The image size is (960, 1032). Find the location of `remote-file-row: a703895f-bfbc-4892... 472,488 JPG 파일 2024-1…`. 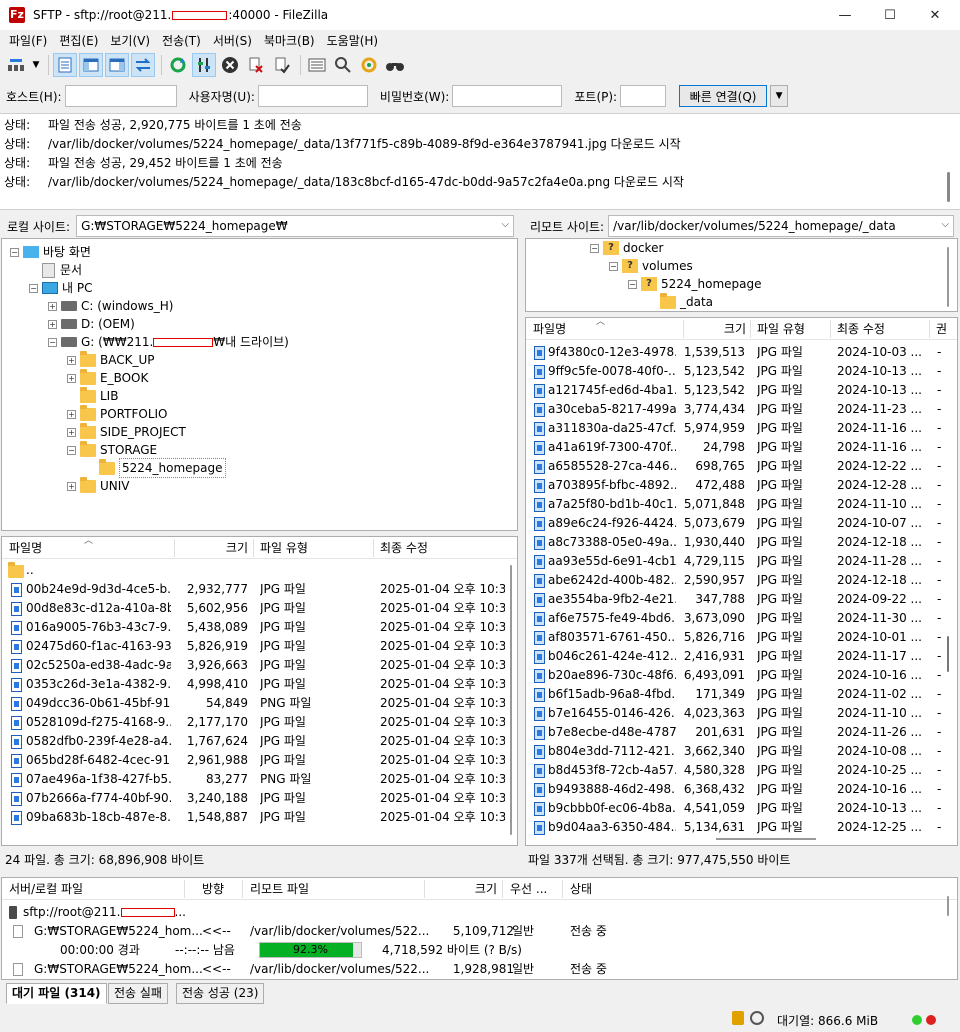

remote-file-row: a703895f-bfbc-4892... 472,488 JPG 파일 2024-1… is located at coordinates (735, 485).